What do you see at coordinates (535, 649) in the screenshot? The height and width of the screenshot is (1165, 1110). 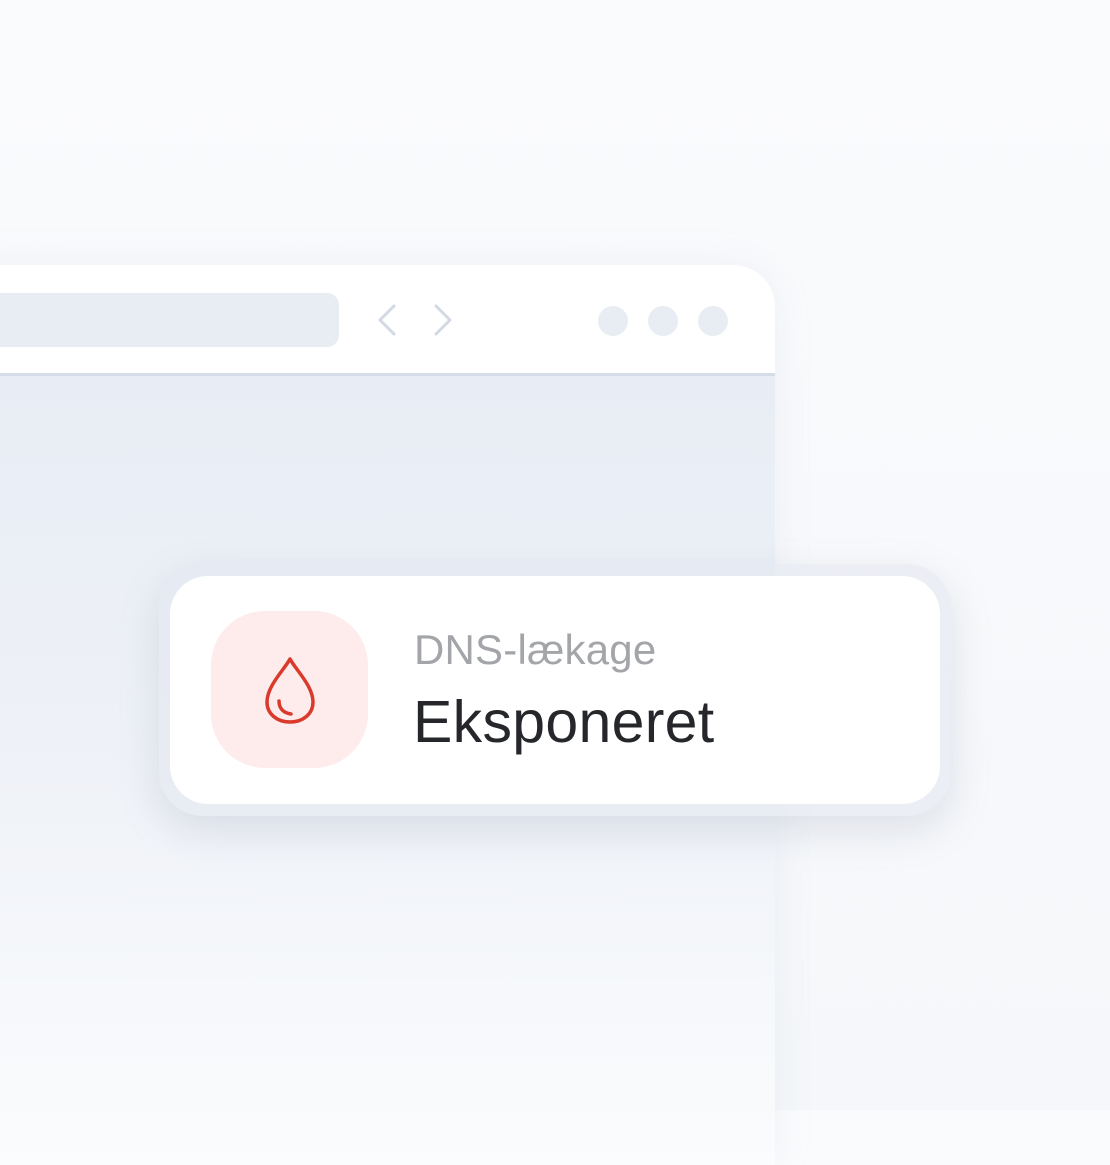 I see `status-label: DNS-lækage` at bounding box center [535, 649].